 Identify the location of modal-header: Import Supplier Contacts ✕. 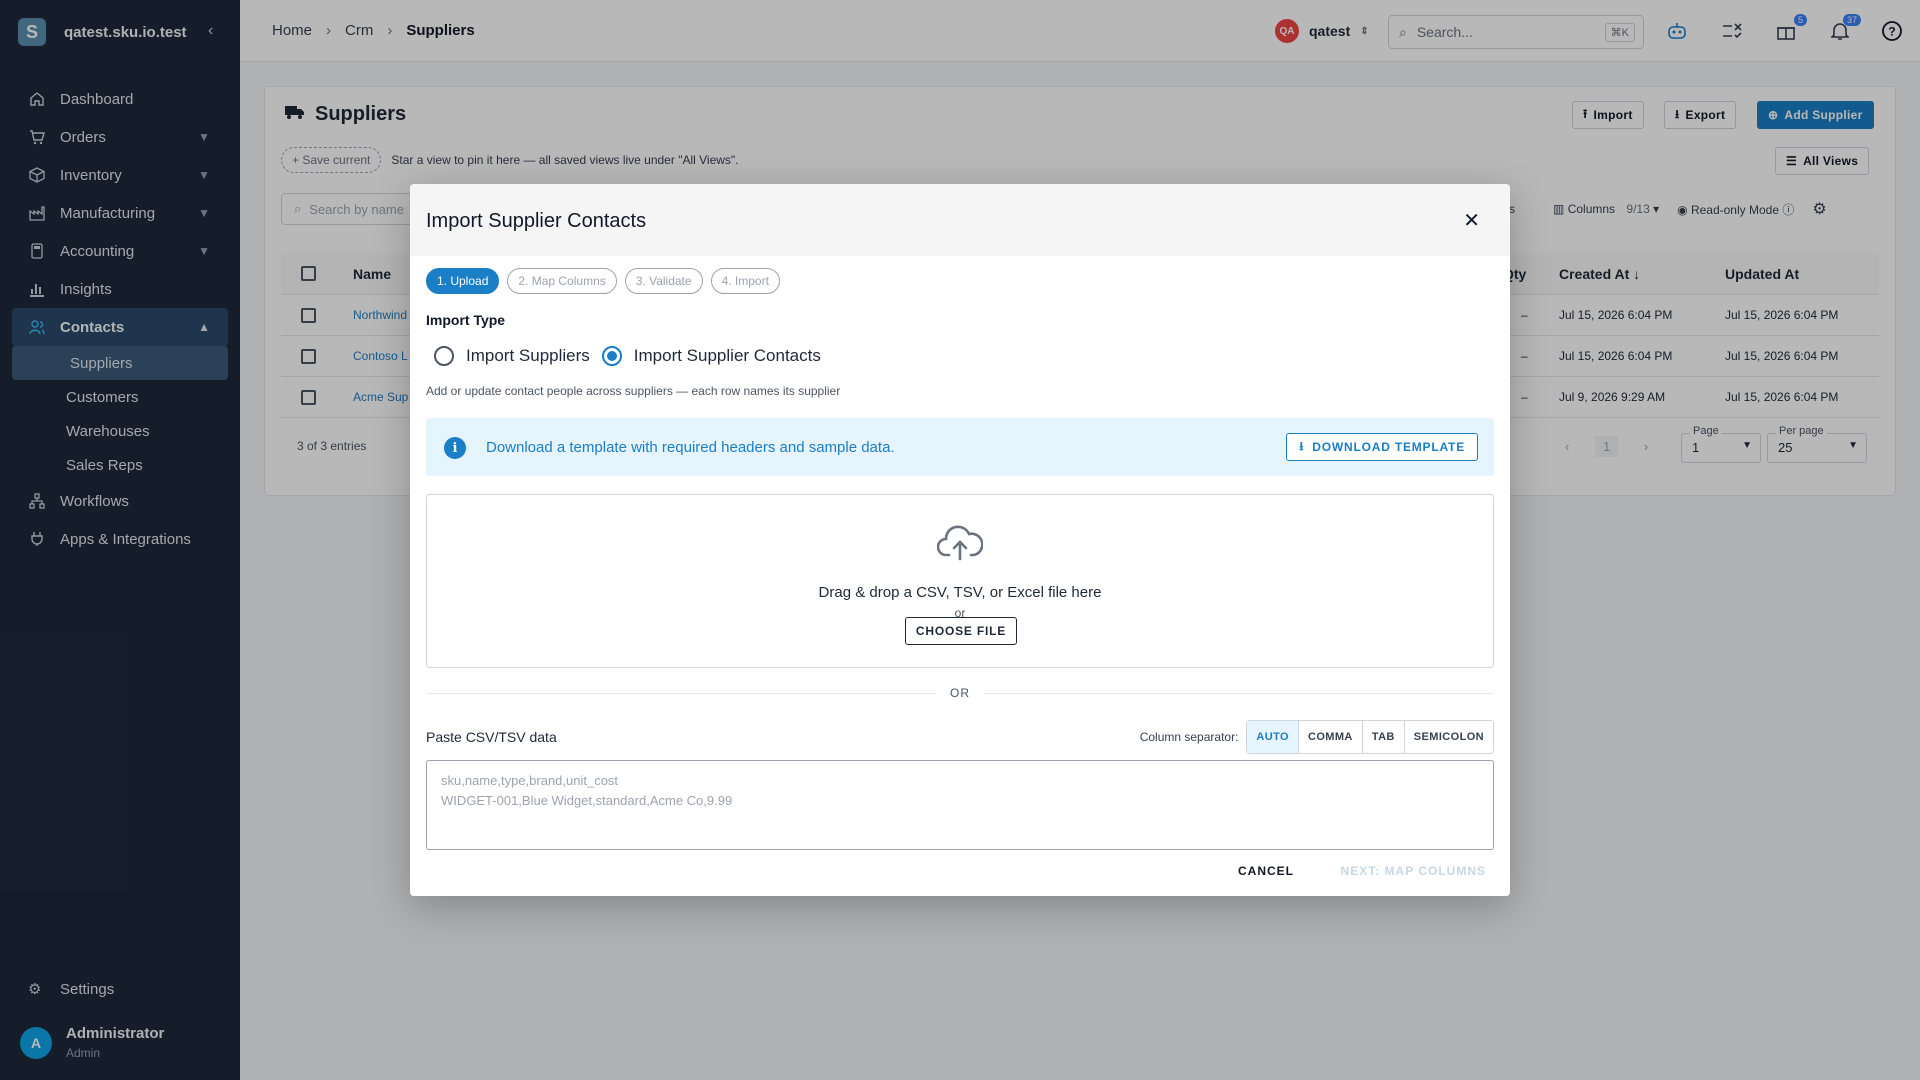
(960, 220).